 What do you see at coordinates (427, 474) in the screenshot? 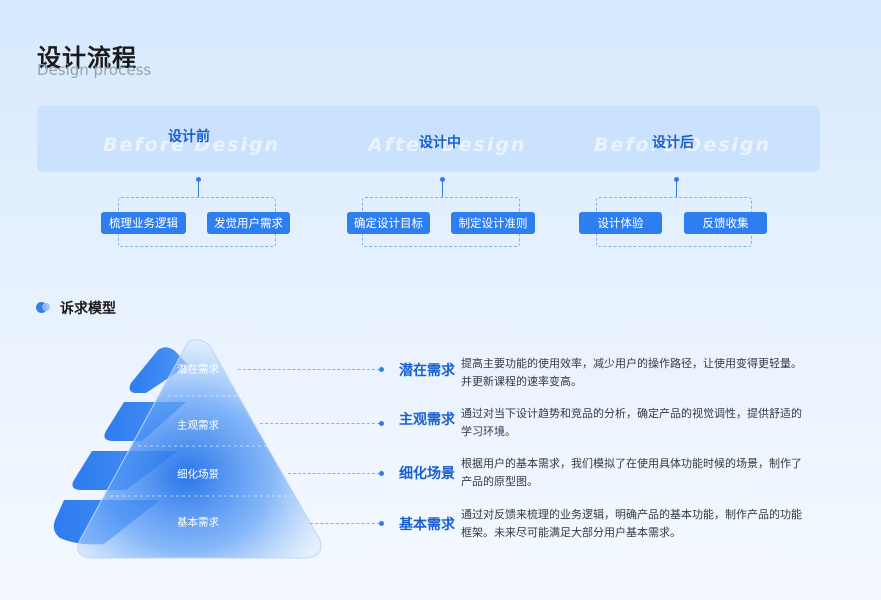
I see `need-title-scenario: 细化场景` at bounding box center [427, 474].